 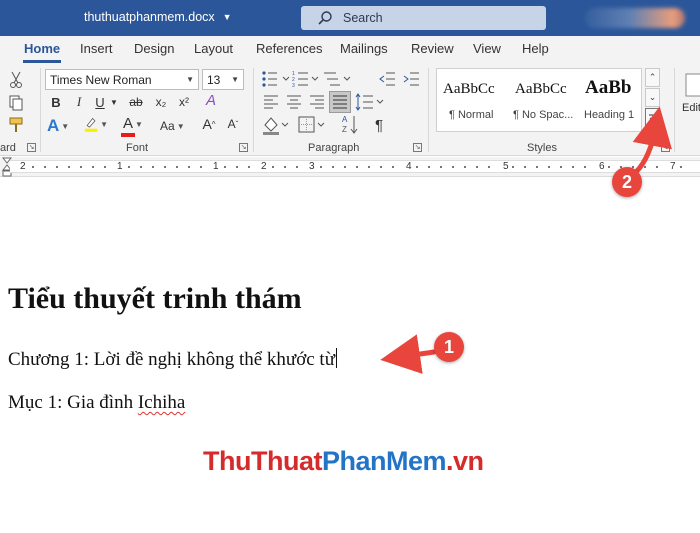 I want to click on tab-help: Help, so click(x=535, y=48).